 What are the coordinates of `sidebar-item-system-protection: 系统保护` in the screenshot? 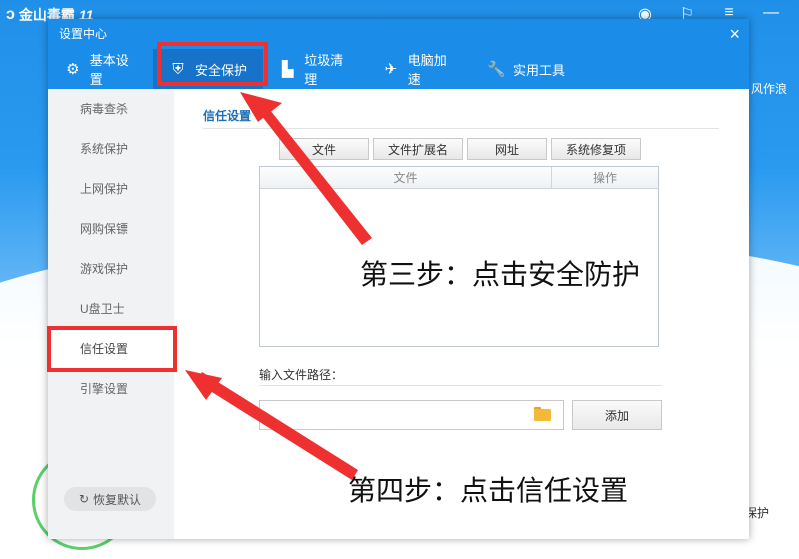 It's located at (111, 149).